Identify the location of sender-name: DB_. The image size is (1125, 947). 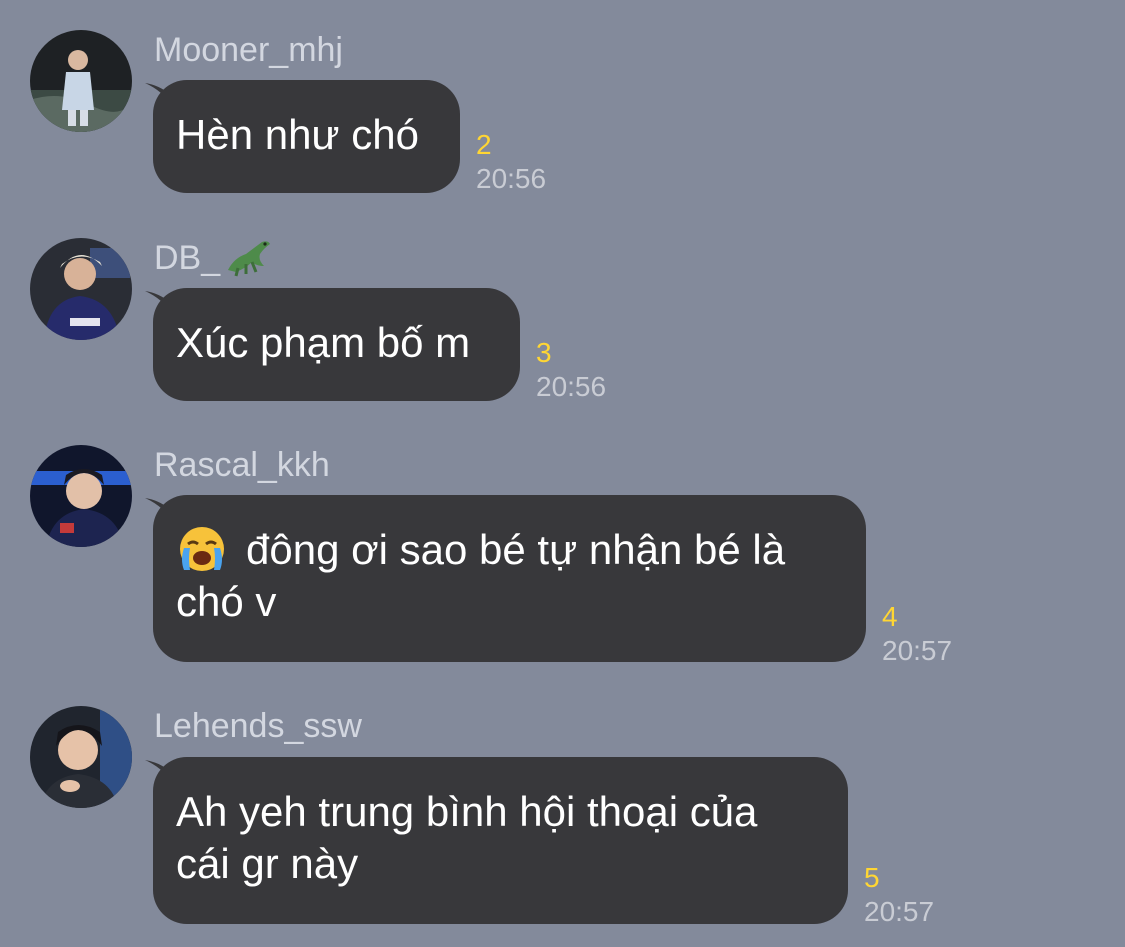
(214, 258).